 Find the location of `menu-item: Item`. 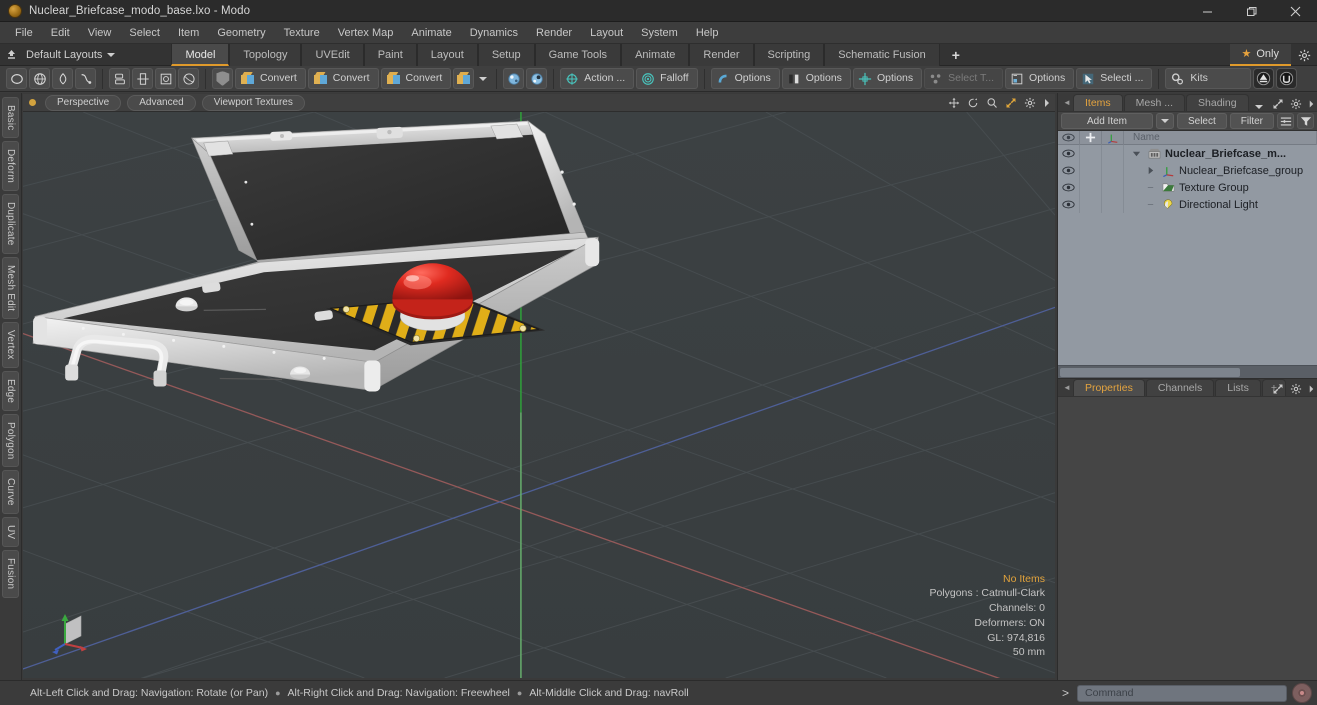

menu-item: Item is located at coordinates (188, 33).